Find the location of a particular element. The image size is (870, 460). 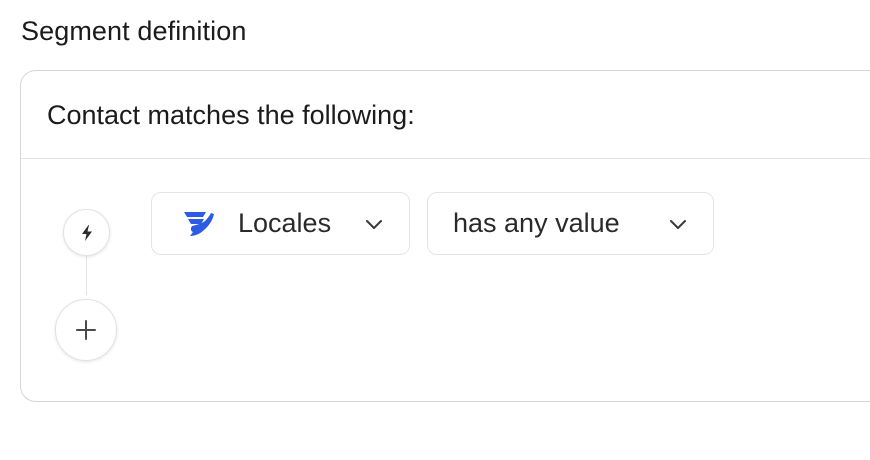

bird-logo-icon is located at coordinates (199, 224).